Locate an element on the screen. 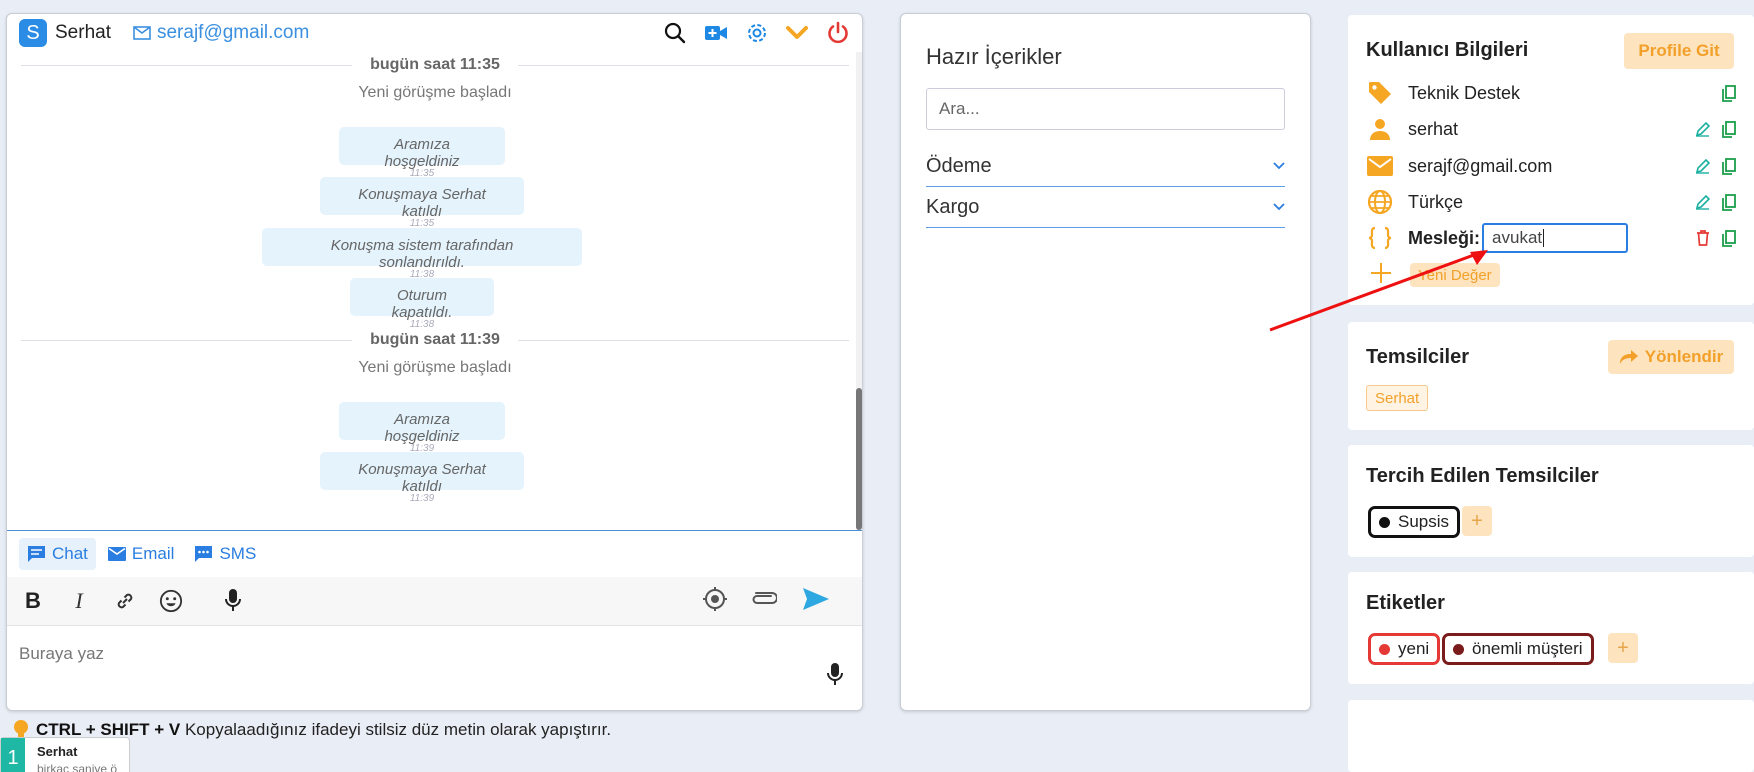  email-value: serajf@gmail.com is located at coordinates (1480, 165).